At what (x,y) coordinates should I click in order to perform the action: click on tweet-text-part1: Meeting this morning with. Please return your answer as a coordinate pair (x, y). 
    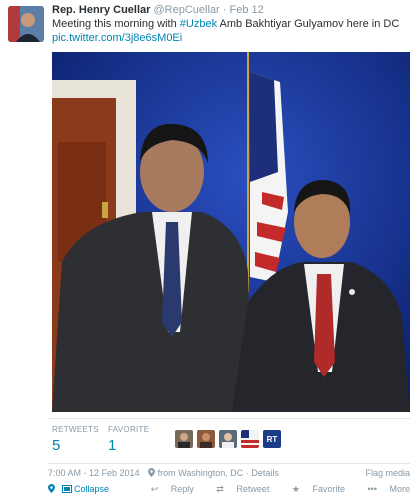
    Looking at the image, I should click on (116, 24).